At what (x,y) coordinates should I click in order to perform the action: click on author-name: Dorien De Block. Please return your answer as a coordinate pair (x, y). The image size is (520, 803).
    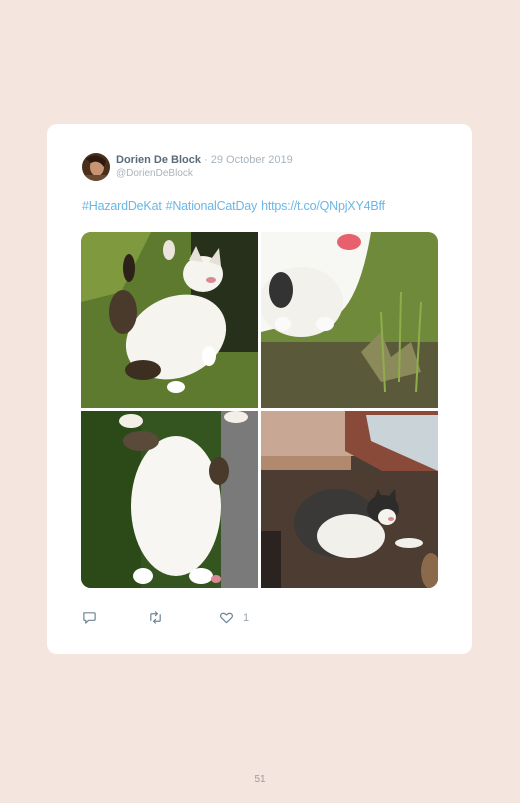
    Looking at the image, I should click on (158, 160).